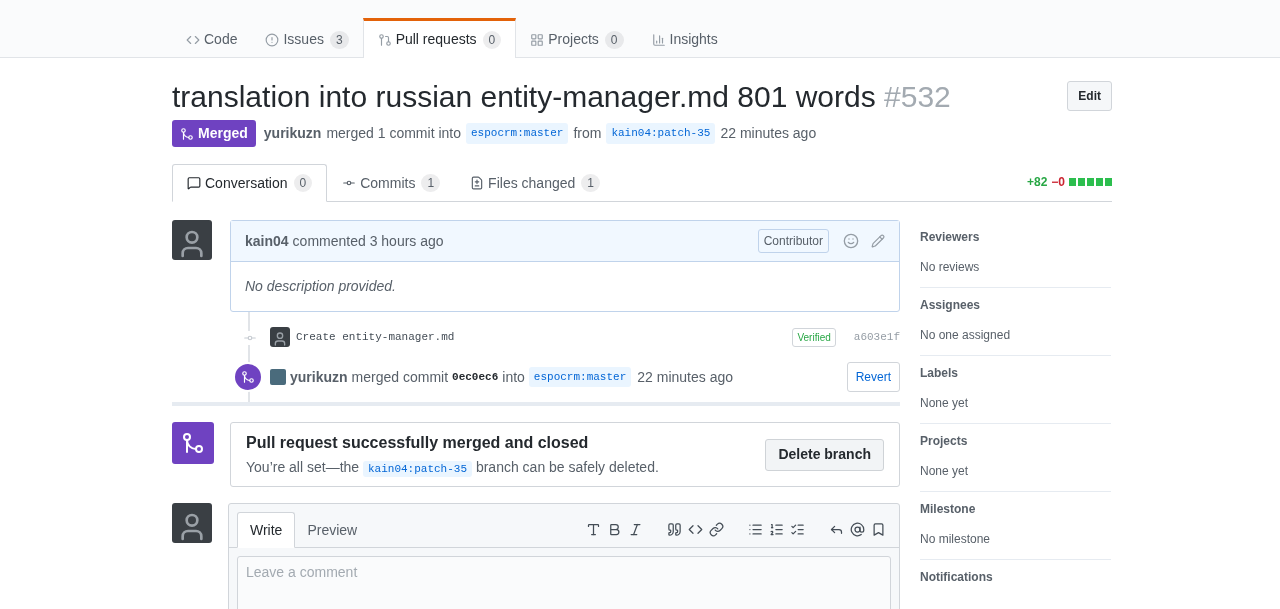  What do you see at coordinates (393, 133) in the screenshot?
I see `merge-text: merged 1 commit into` at bounding box center [393, 133].